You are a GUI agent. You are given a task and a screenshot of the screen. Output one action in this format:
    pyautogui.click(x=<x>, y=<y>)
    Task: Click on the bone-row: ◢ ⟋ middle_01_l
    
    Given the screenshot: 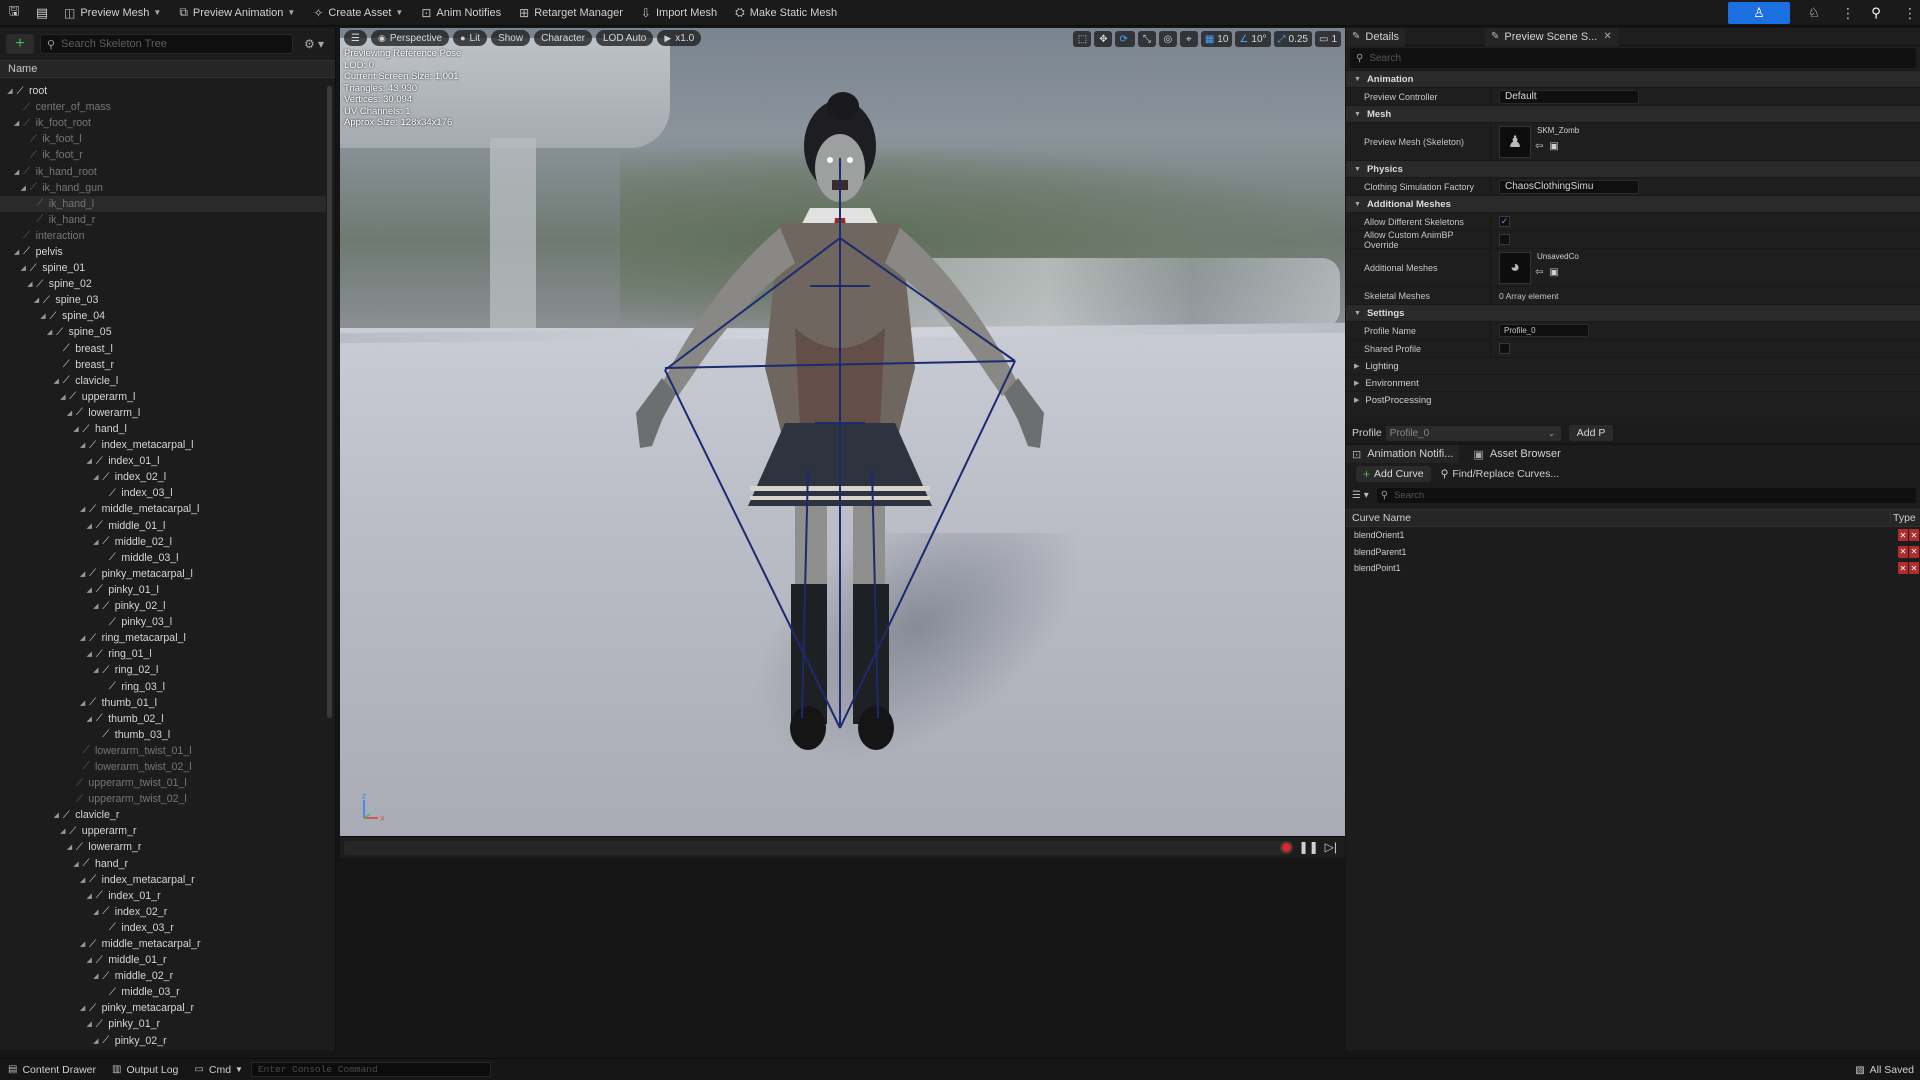 What is the action you would take?
    pyautogui.click(x=163, y=526)
    